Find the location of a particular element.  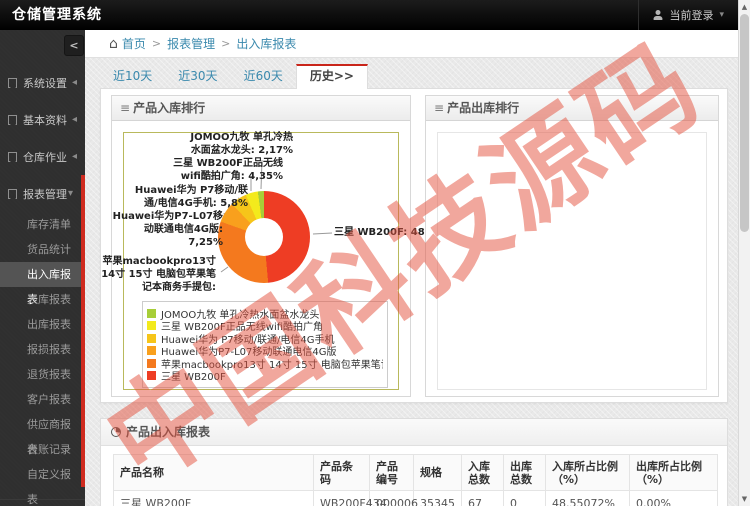

breadcrumb-trail: > 报表管理 > 出入库报表 is located at coordinates (221, 43).